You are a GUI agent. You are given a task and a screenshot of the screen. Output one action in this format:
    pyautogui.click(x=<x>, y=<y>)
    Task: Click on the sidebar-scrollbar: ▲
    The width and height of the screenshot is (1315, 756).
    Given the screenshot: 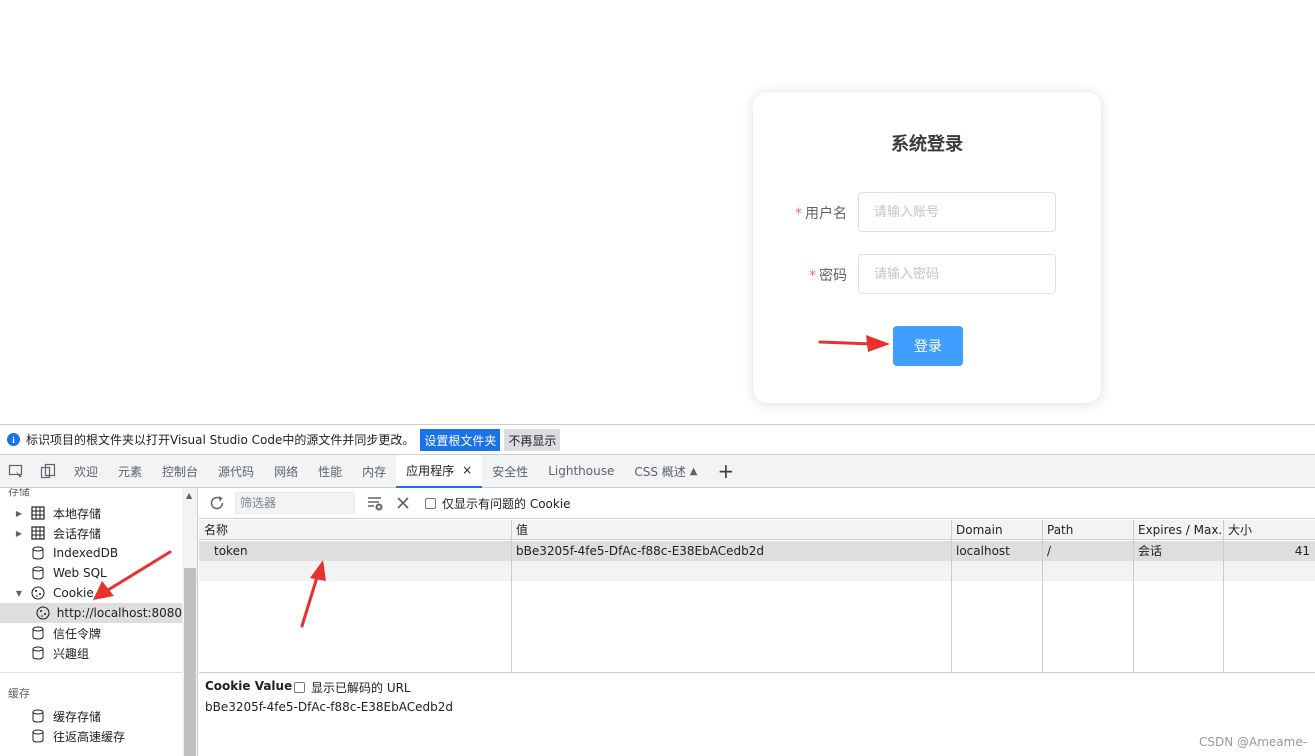 What is the action you would take?
    pyautogui.click(x=189, y=622)
    